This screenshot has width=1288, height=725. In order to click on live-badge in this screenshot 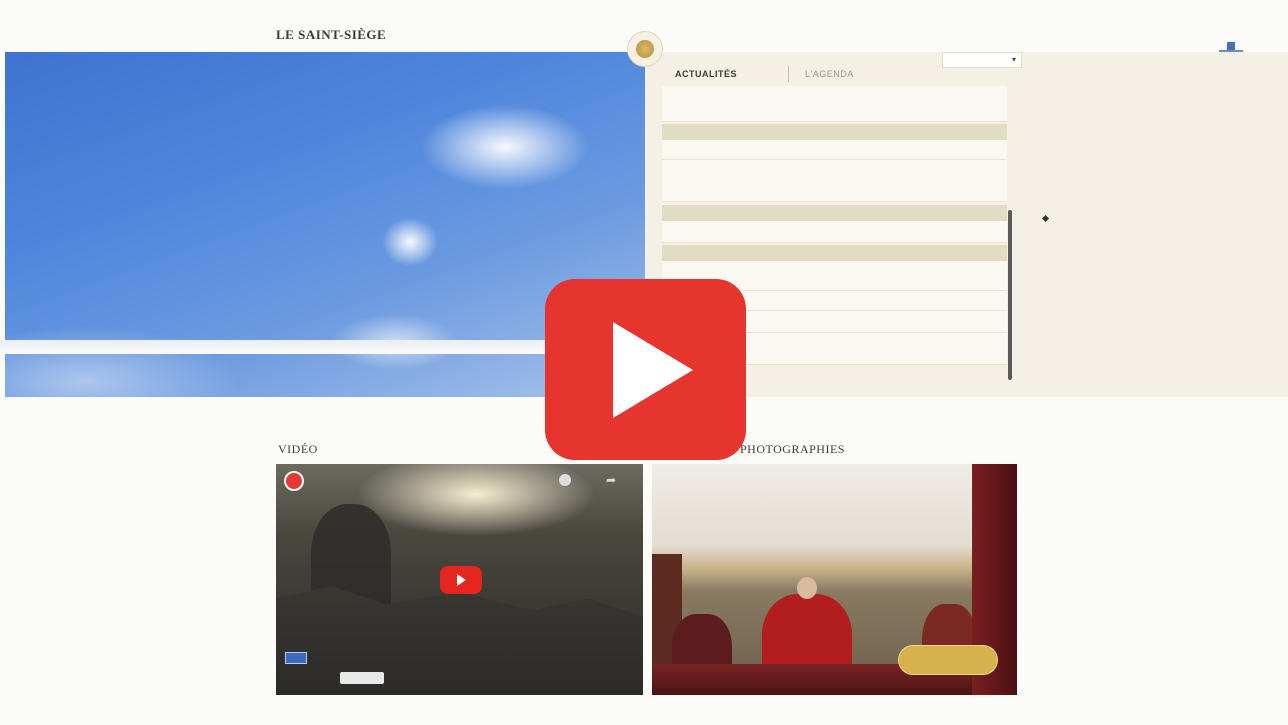, I will do `click(296, 658)`.